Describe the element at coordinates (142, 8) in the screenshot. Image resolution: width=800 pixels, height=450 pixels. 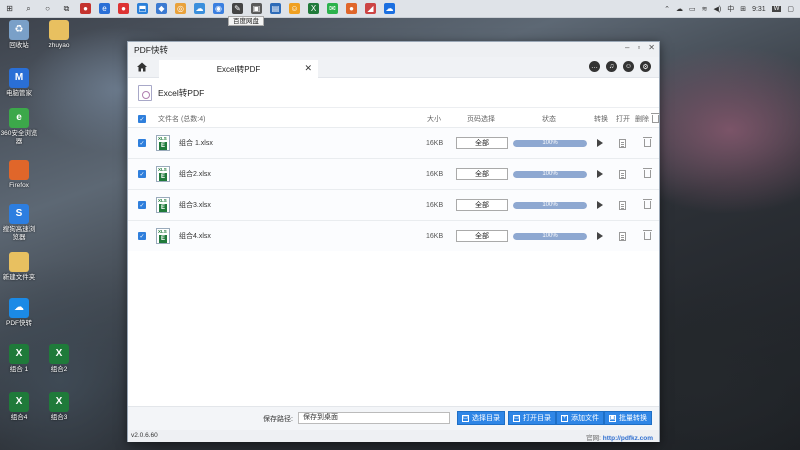
I see `app-icon-4: ⬒` at that location.